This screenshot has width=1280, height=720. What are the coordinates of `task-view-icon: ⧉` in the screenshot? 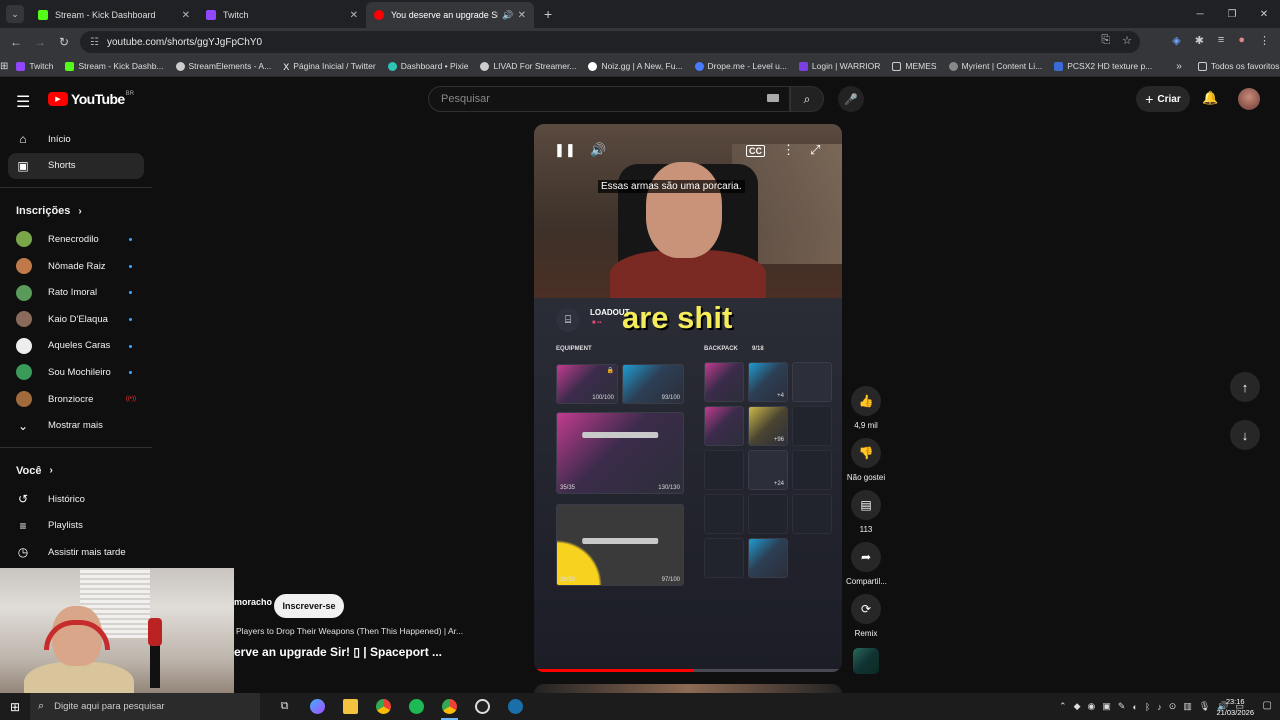 It's located at (284, 706).